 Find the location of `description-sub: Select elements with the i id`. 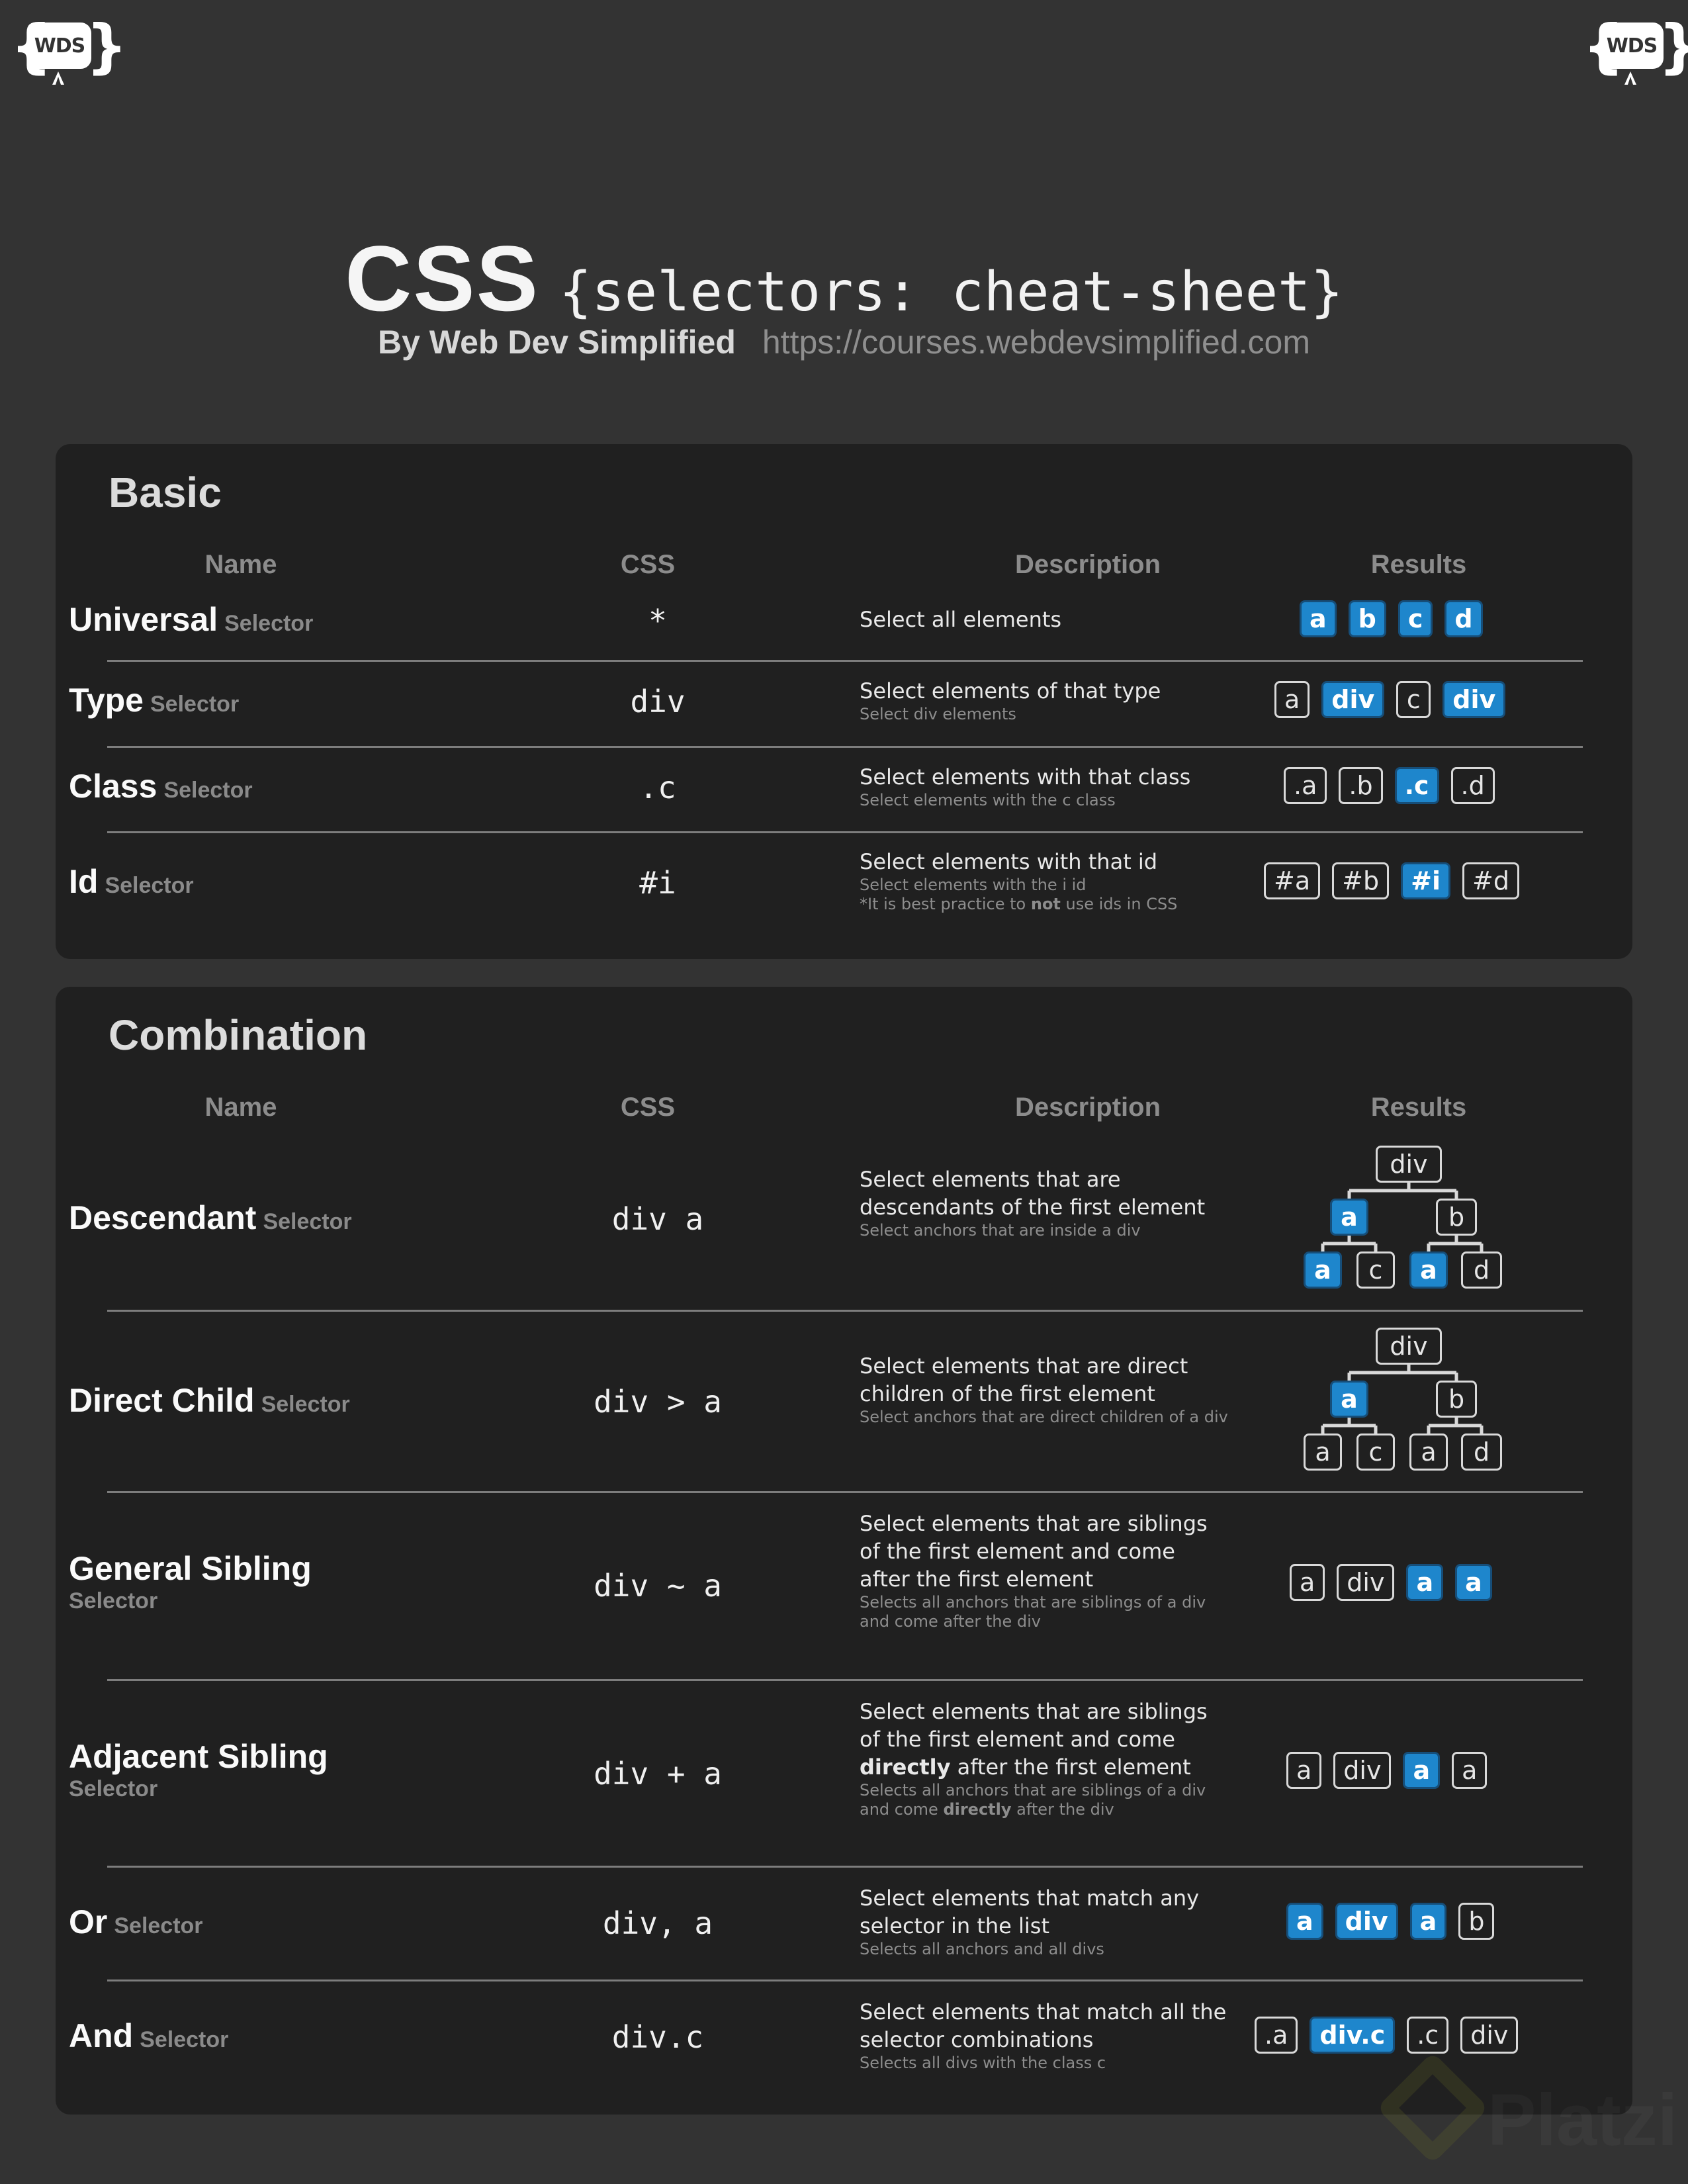

description-sub: Select elements with the i id is located at coordinates (973, 885).